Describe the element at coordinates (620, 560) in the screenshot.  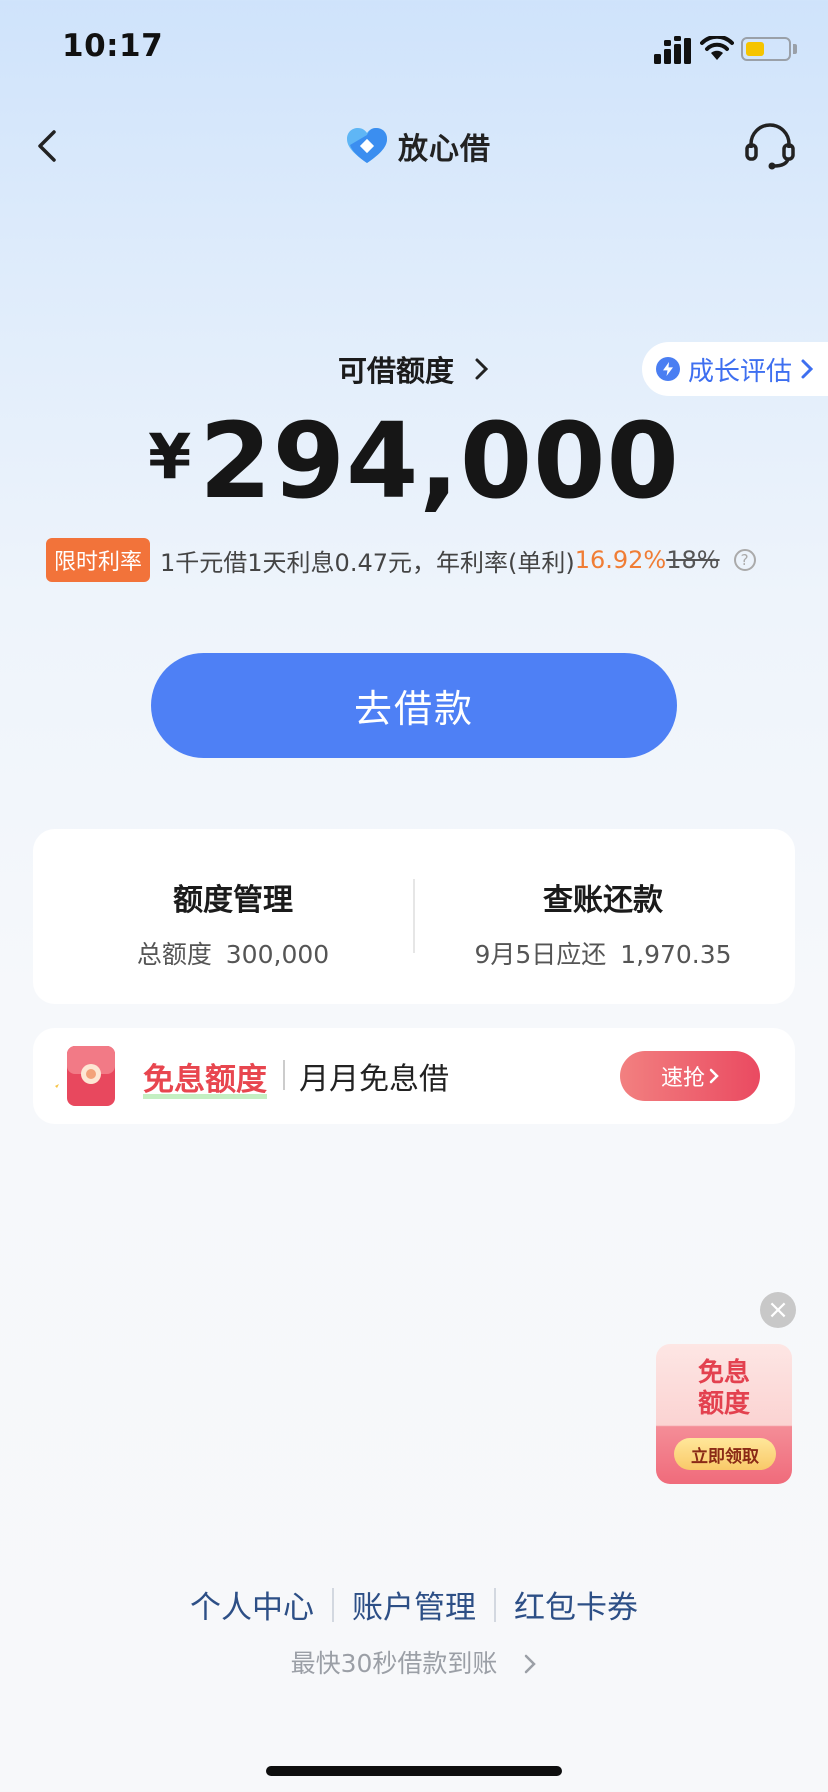
I see `current-rate: 16.92%` at that location.